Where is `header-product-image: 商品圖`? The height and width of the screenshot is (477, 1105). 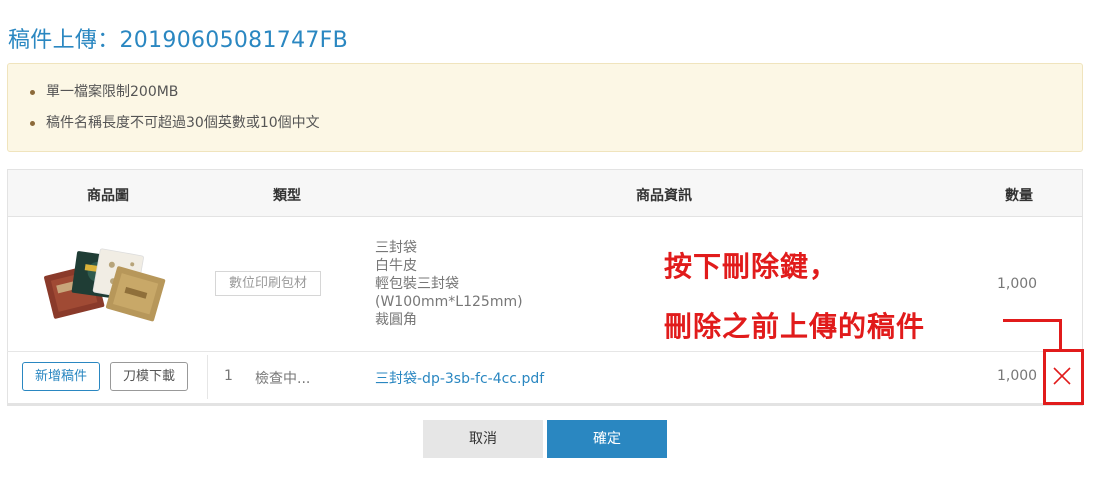
header-product-image: 商品圖 is located at coordinates (108, 196).